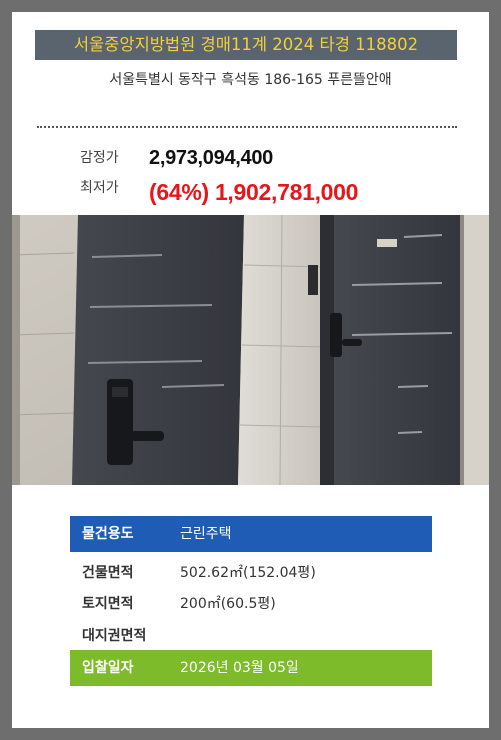  I want to click on land-area-row: 토지면적 200㎡(60.5평), so click(251, 604).